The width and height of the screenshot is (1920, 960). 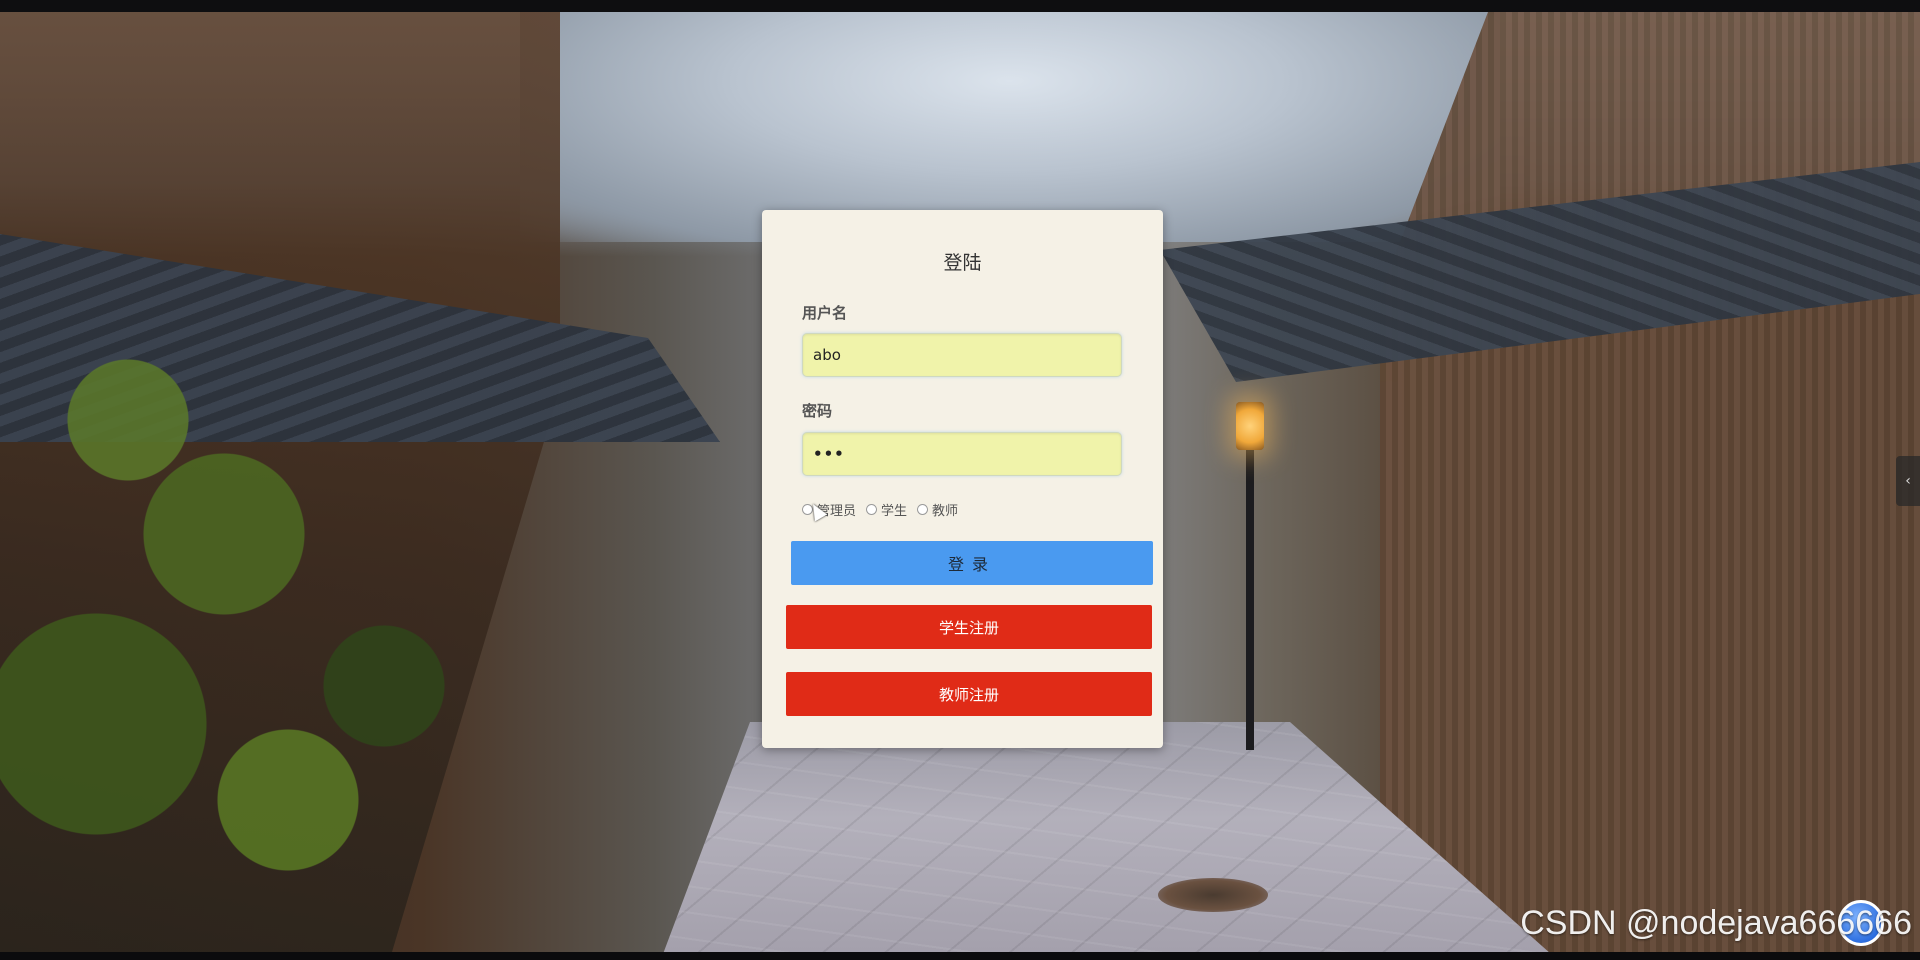 I want to click on manhole-cover, so click(x=1213, y=895).